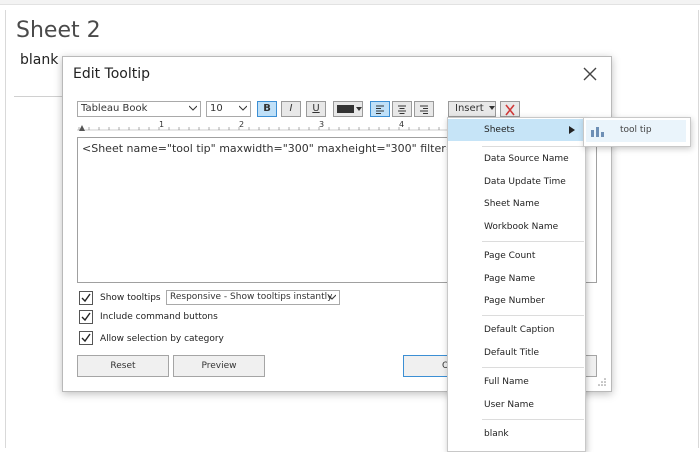  I want to click on font-color-button, so click(348, 109).